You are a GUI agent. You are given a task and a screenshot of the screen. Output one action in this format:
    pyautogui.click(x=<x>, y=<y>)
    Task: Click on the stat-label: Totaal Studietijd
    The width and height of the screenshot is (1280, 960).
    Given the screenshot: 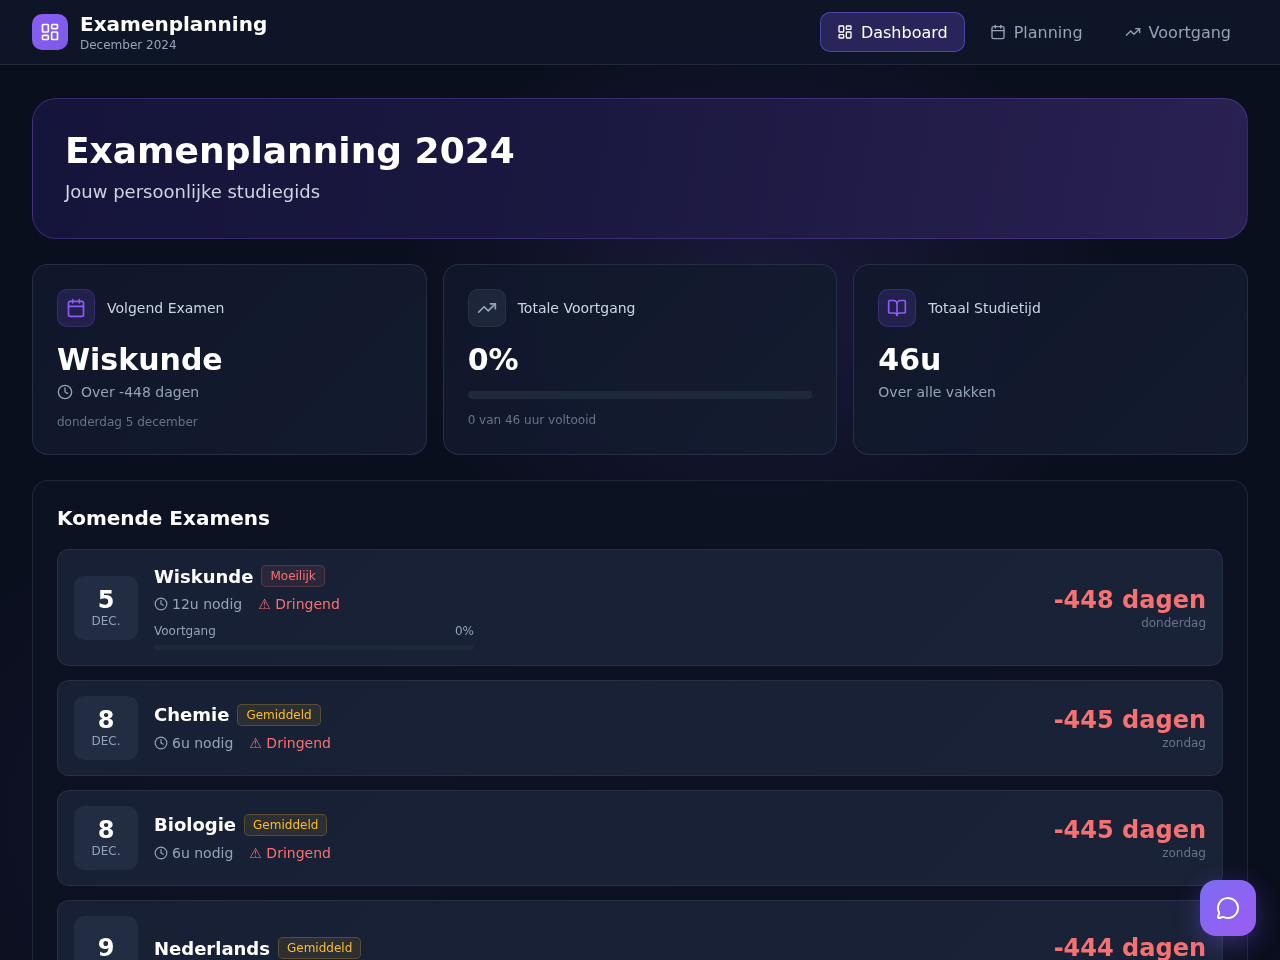 What is the action you would take?
    pyautogui.click(x=984, y=308)
    